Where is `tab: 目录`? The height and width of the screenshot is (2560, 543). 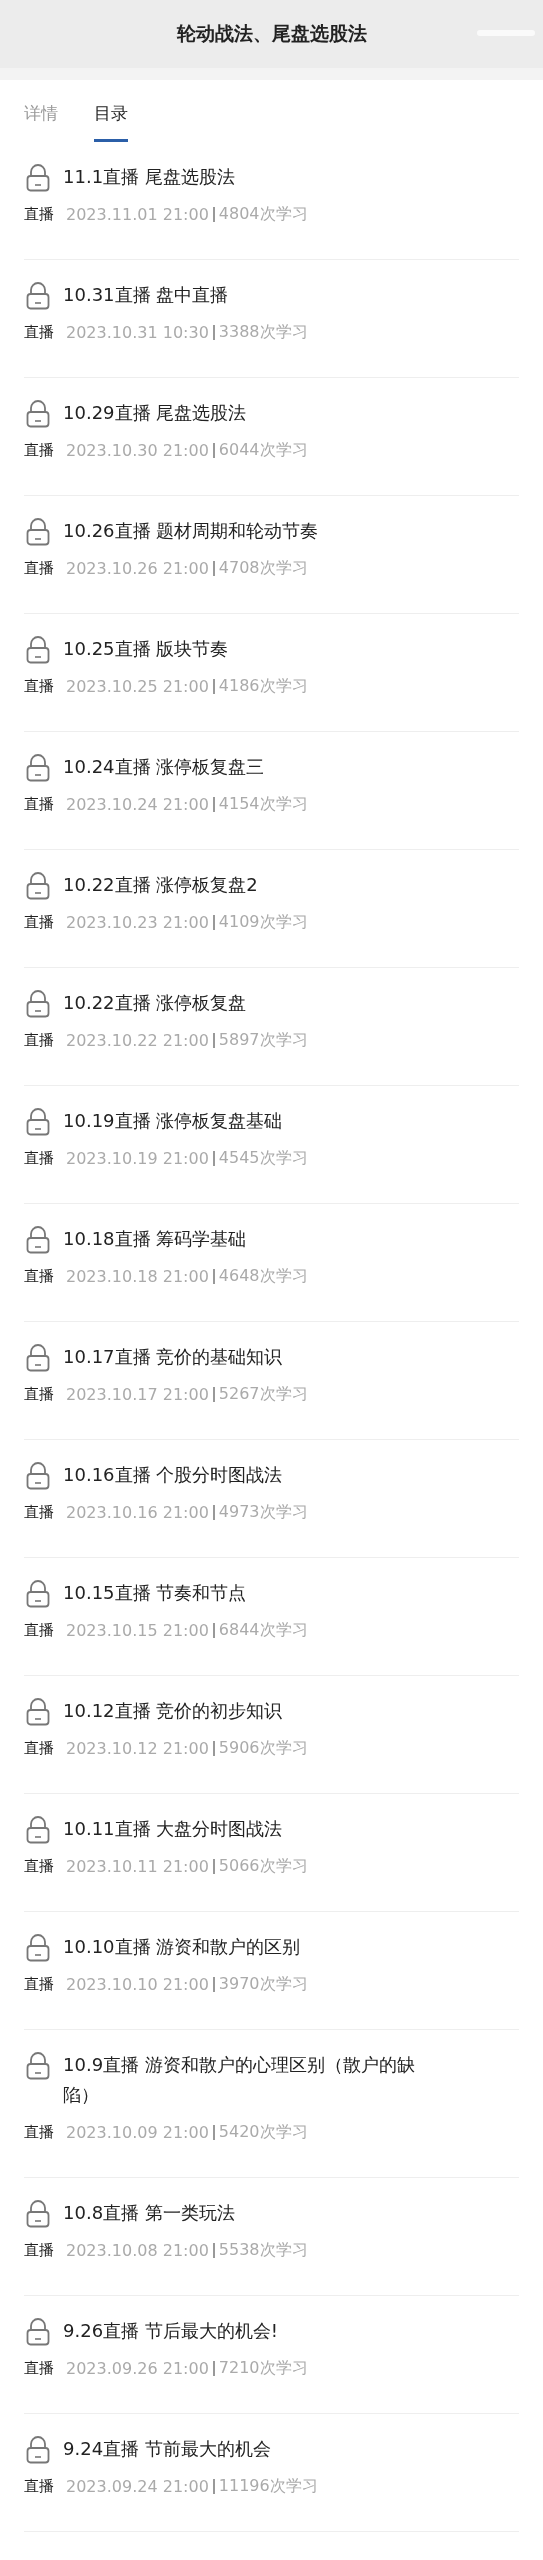
tab: 目录 is located at coordinates (111, 122).